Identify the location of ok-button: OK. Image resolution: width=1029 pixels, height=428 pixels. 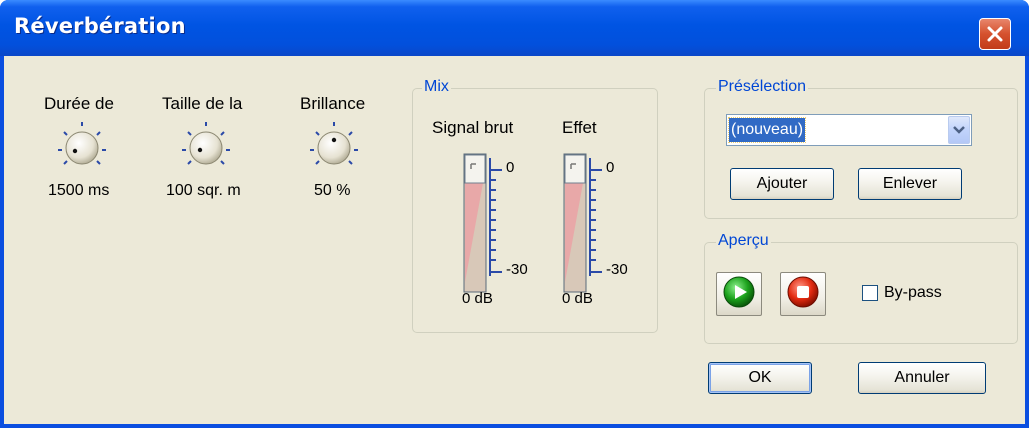
(760, 378).